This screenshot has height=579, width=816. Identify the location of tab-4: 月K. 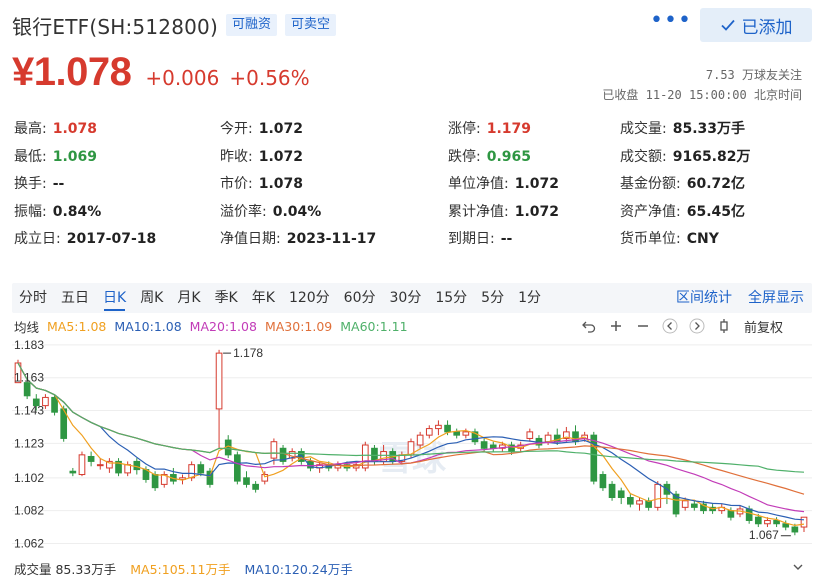
(188, 298).